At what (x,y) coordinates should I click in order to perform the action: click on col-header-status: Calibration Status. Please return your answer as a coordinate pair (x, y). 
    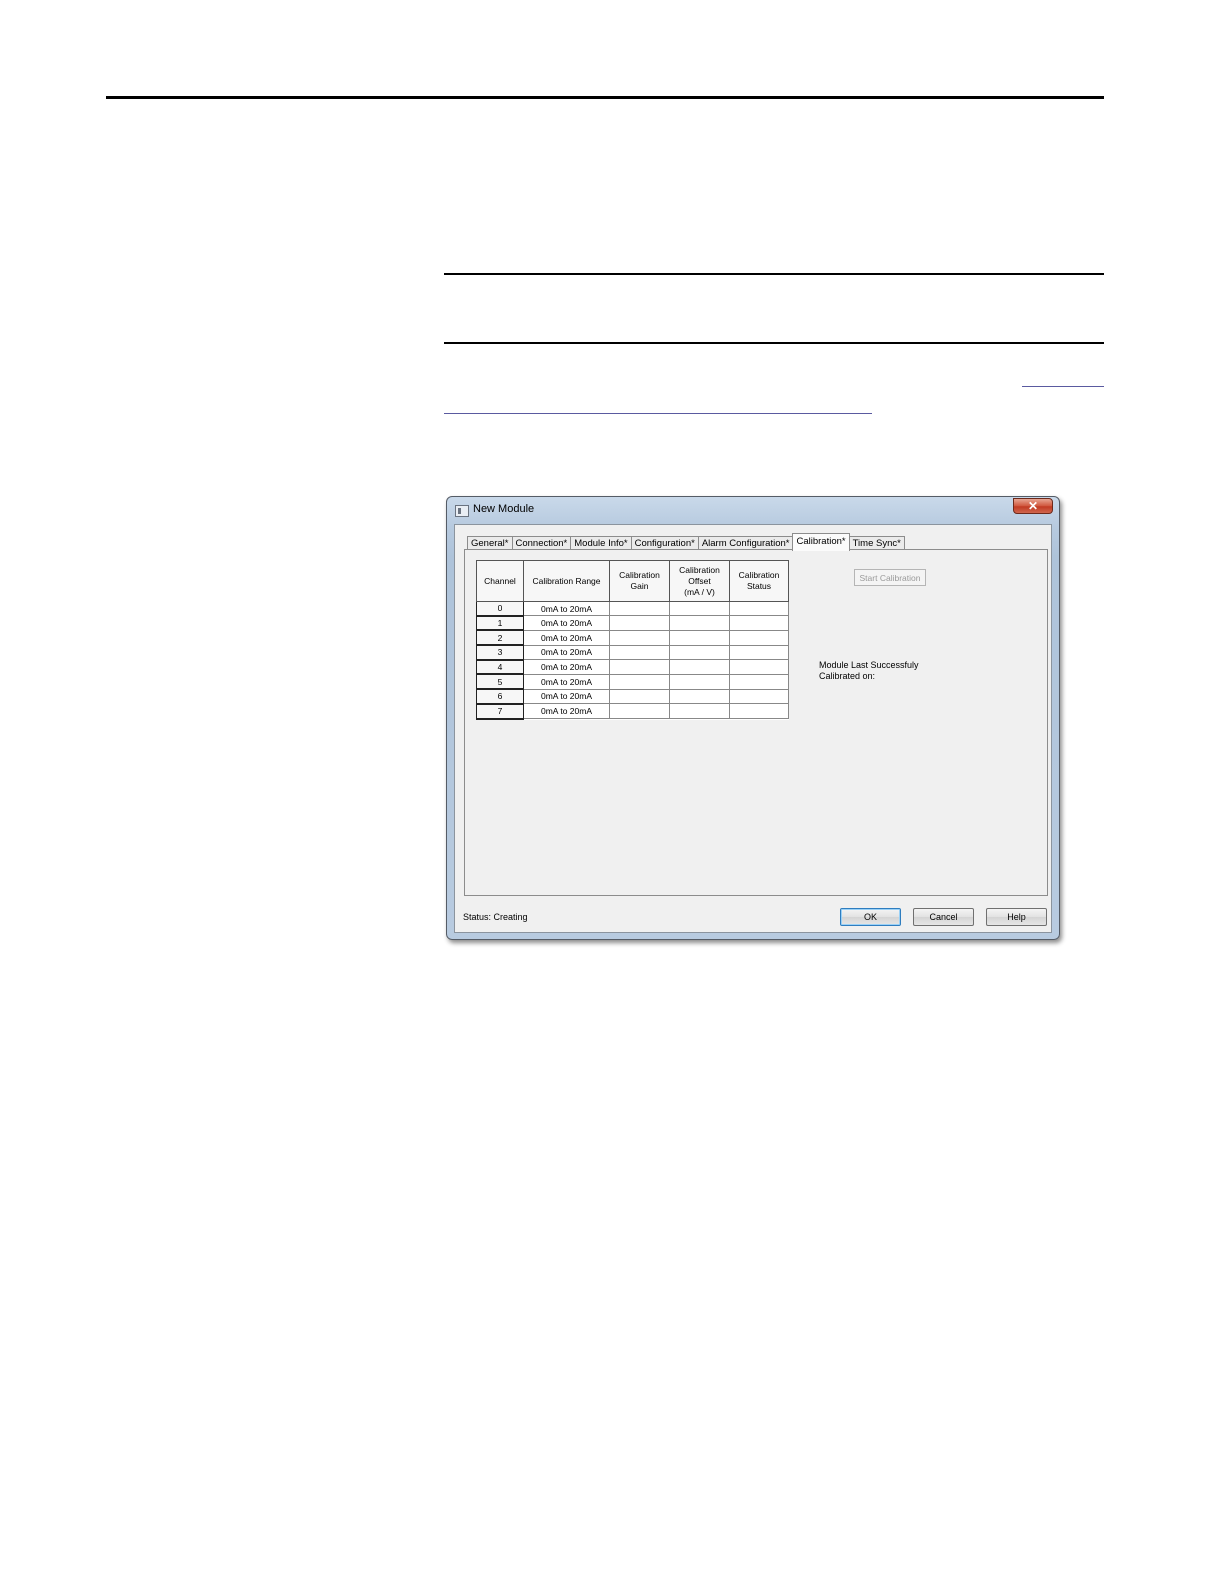
    Looking at the image, I should click on (759, 581).